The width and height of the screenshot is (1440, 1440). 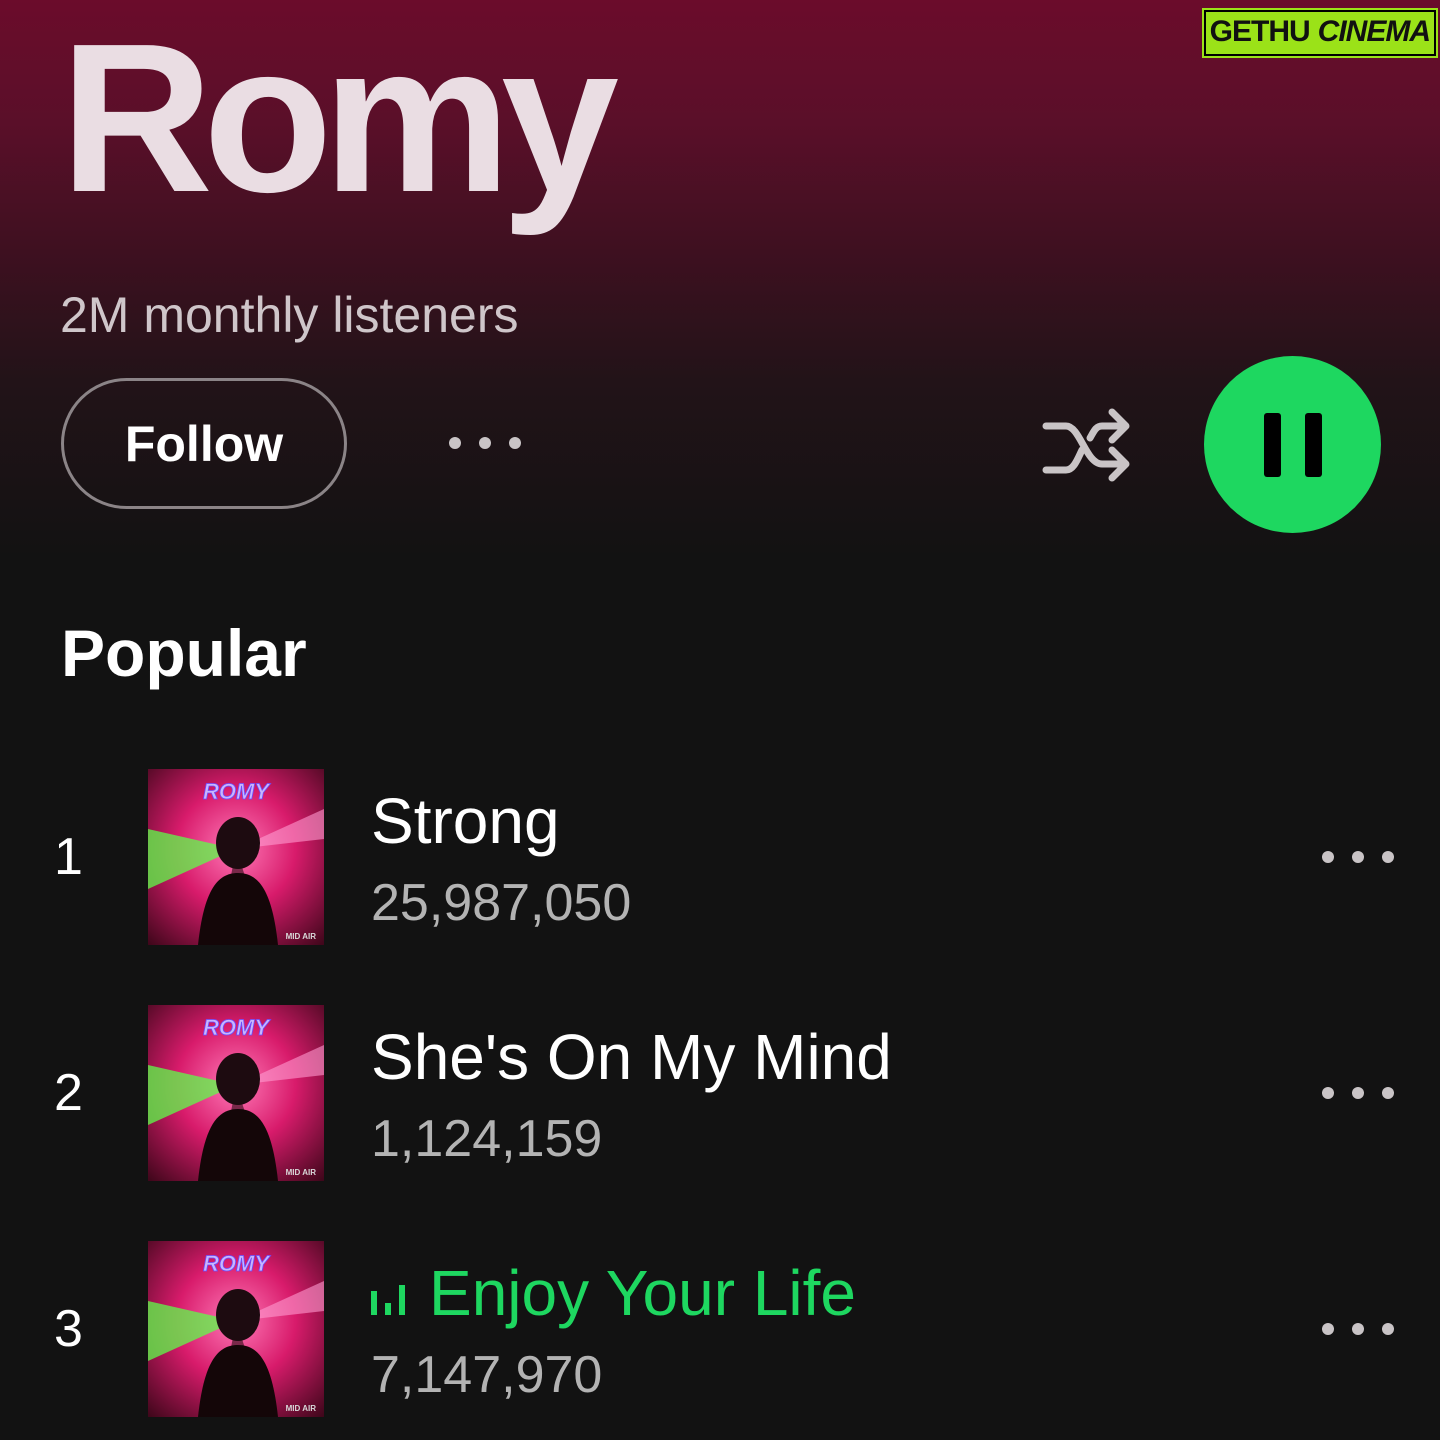 I want to click on track-title: She's On My Mind, so click(x=631, y=1057).